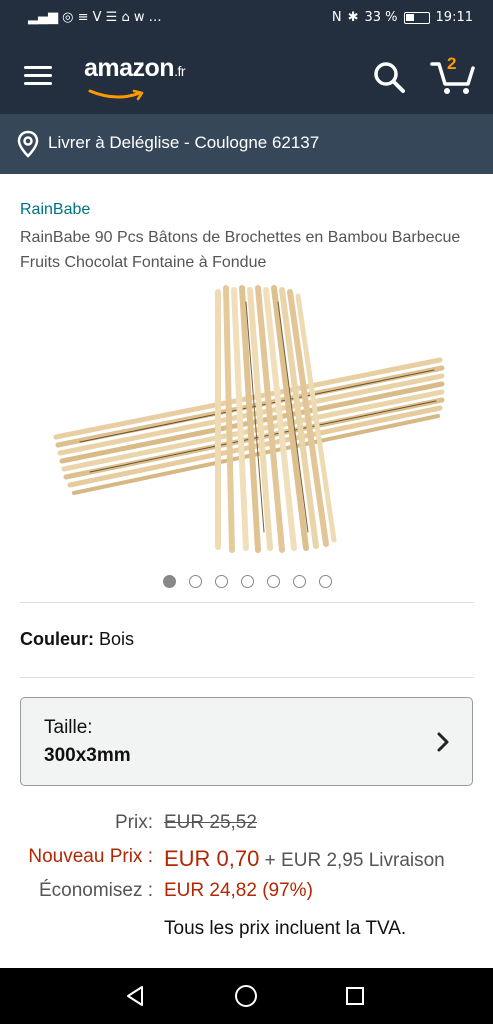  What do you see at coordinates (90, 856) in the screenshot?
I see `new-price-label: Nouveau Prix :` at bounding box center [90, 856].